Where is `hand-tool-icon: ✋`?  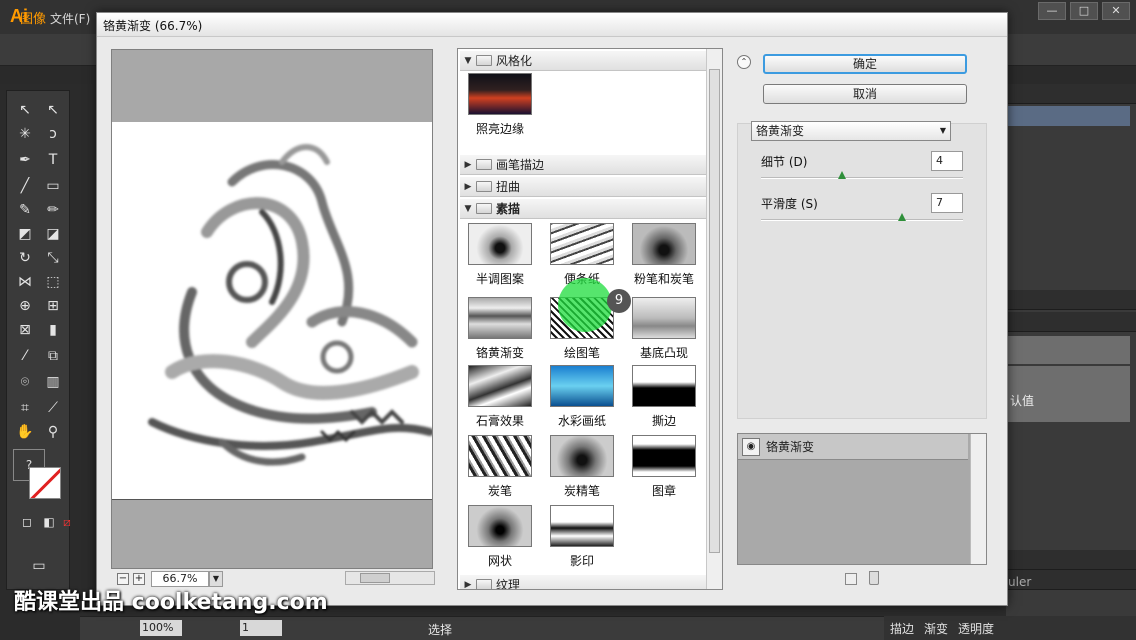 hand-tool-icon: ✋ is located at coordinates (25, 432).